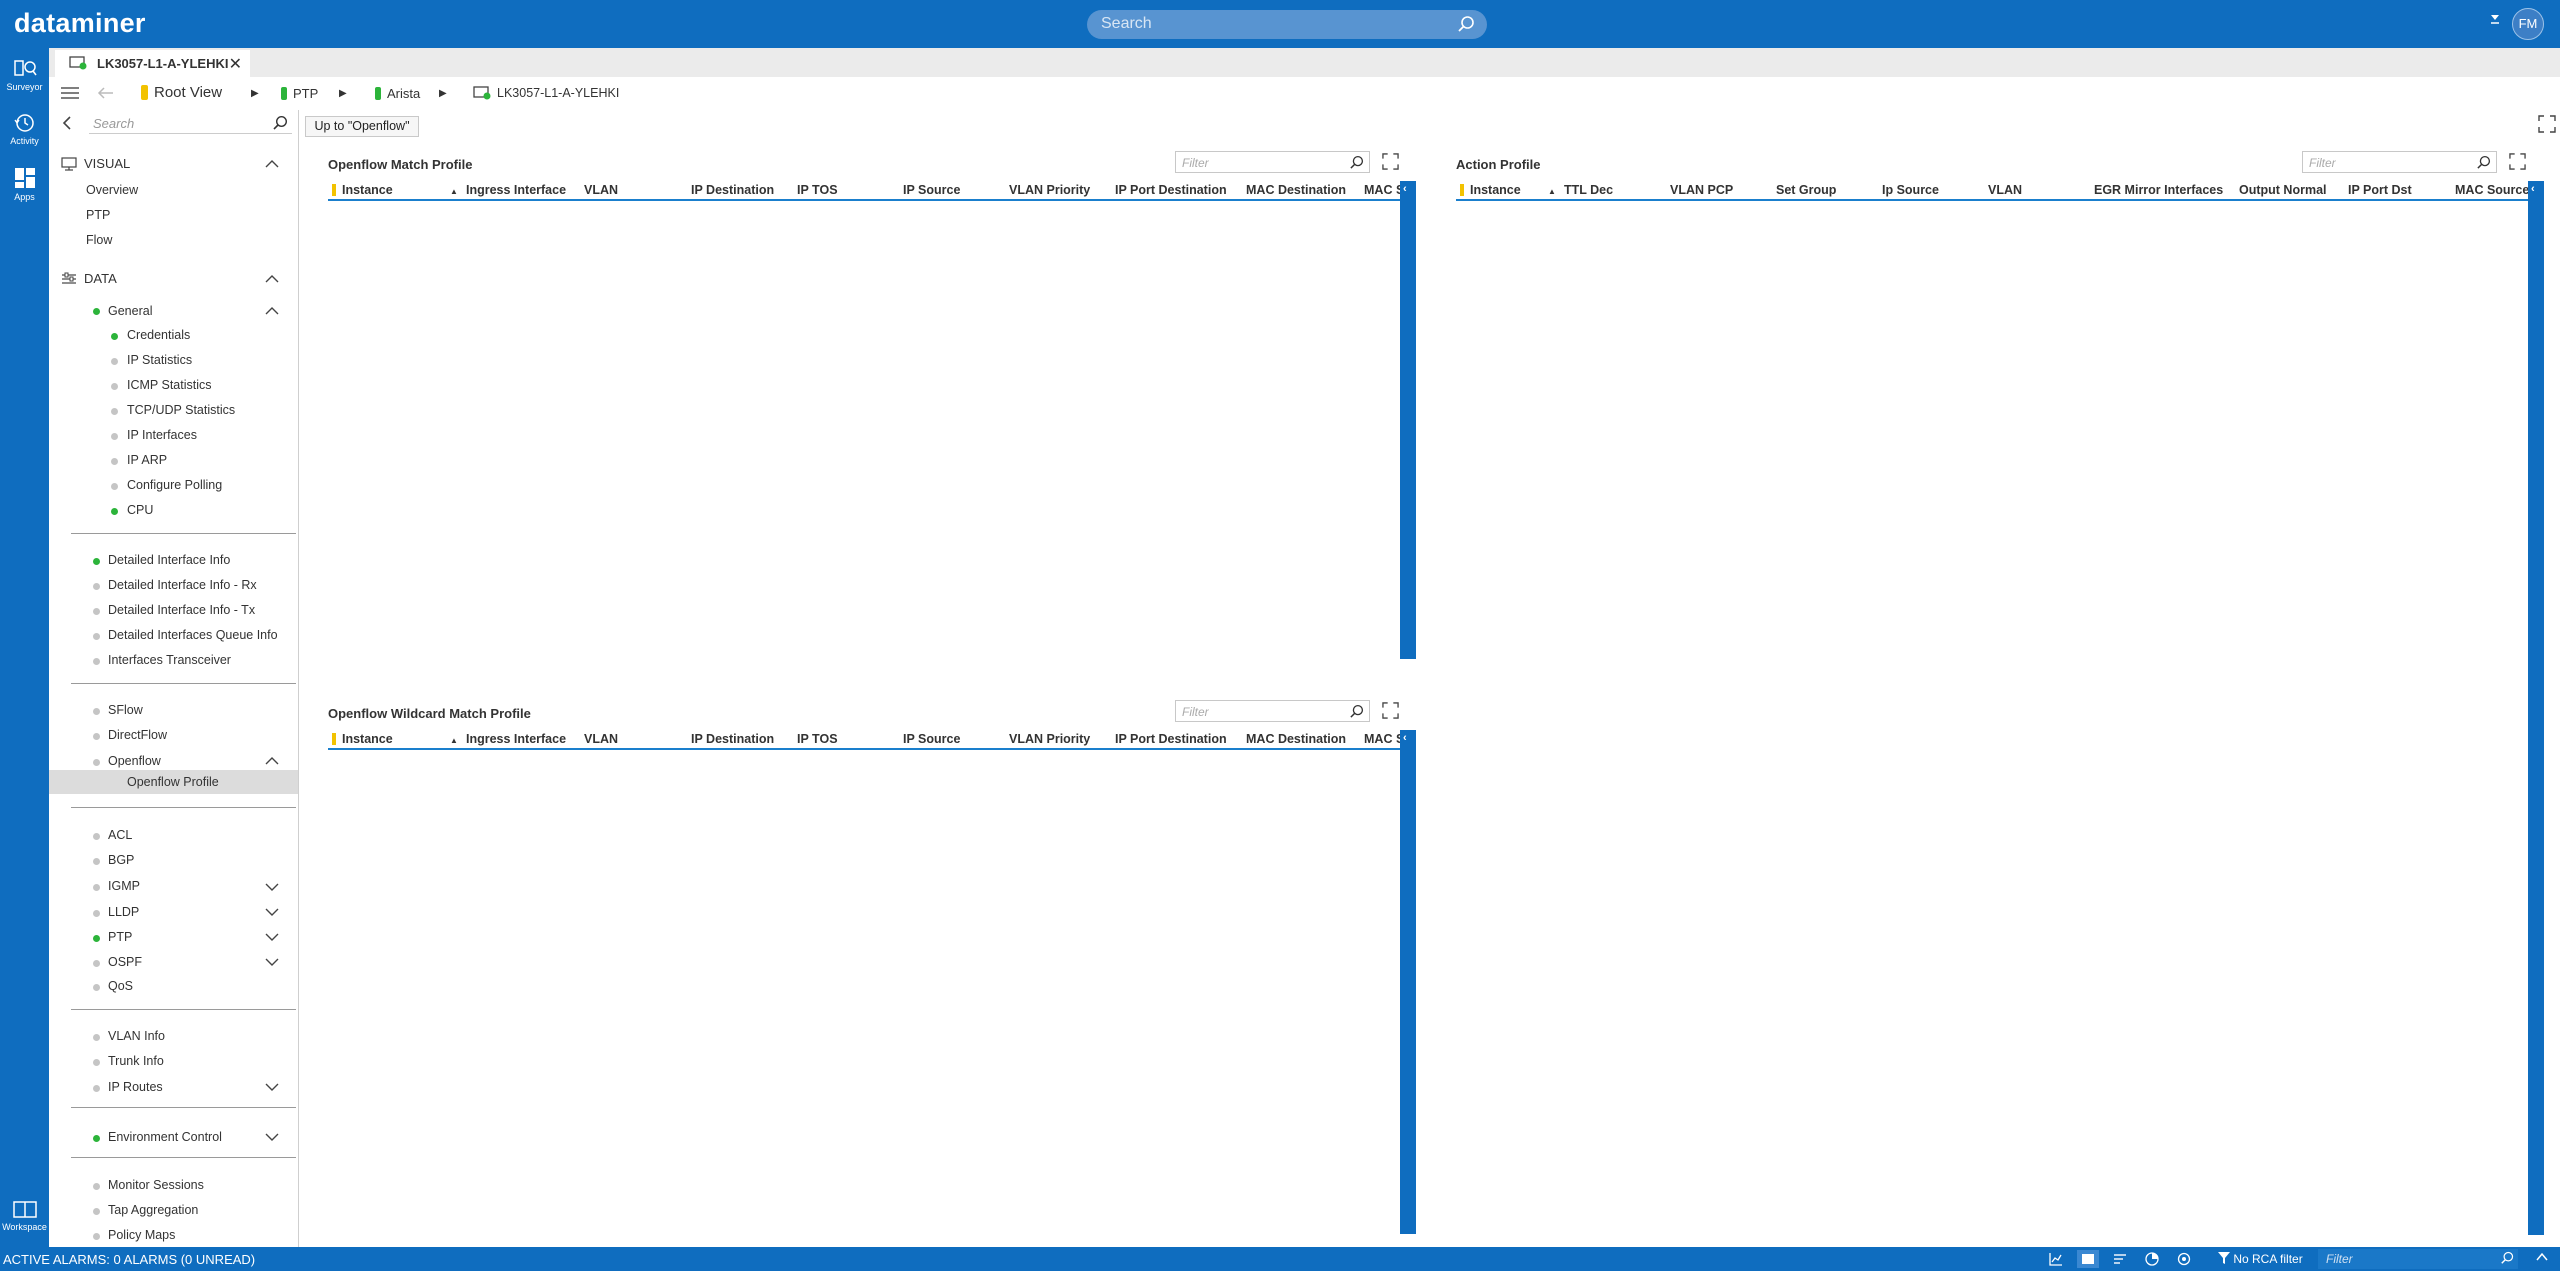 The height and width of the screenshot is (1271, 2560). I want to click on sidebar-item-icmp-statistics: ICMP Statistics, so click(169, 385).